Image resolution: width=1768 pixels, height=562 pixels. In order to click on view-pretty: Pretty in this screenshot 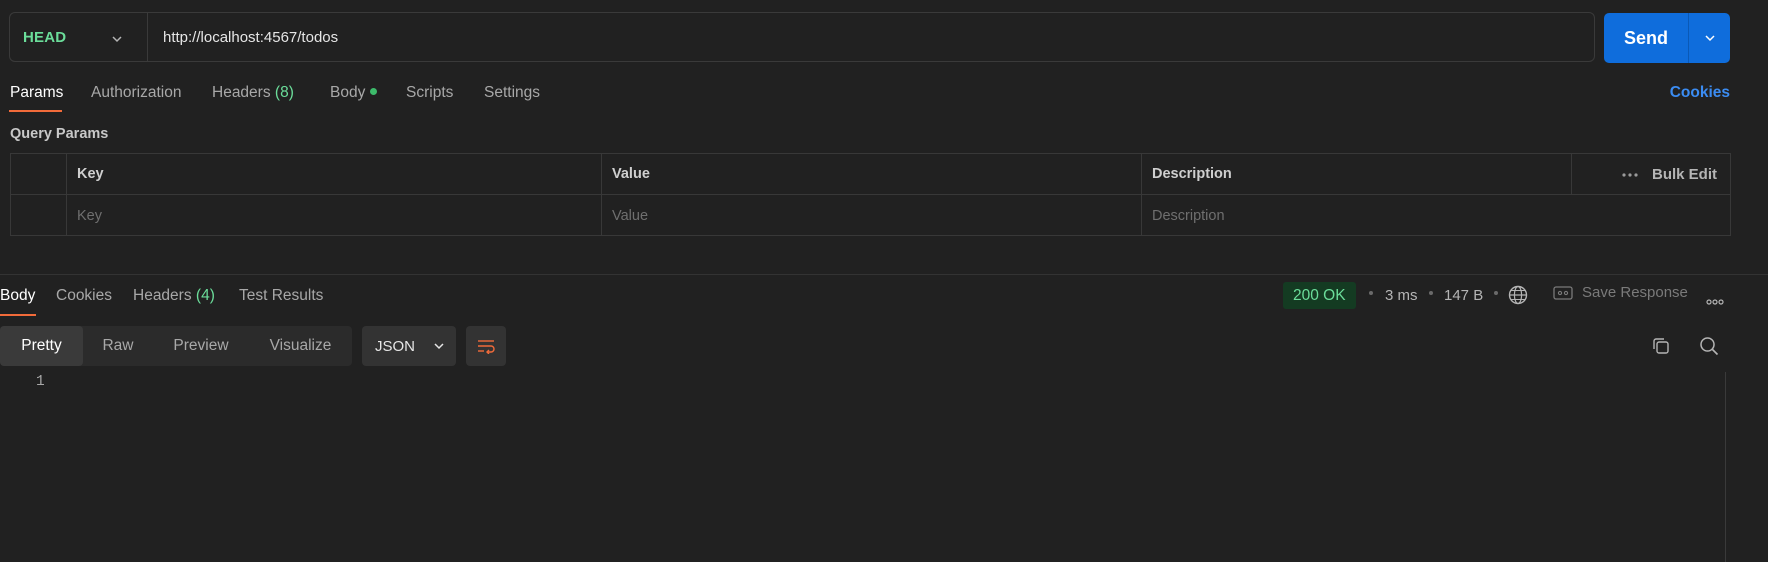, I will do `click(41, 346)`.